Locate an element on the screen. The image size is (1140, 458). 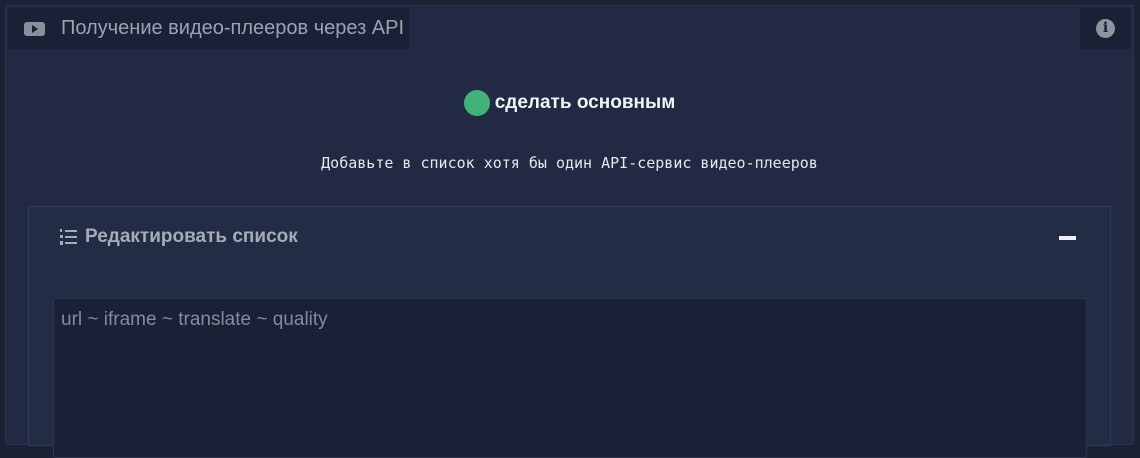
info-button: i is located at coordinates (1105, 28).